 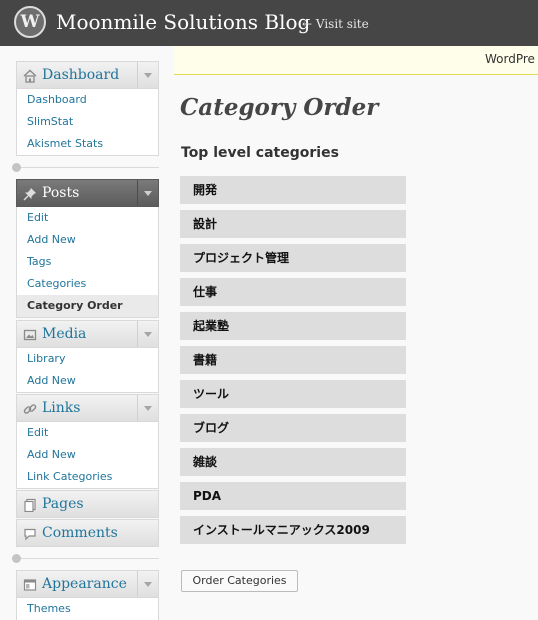 I want to click on submenu-slimstat: SlimStat, so click(x=87, y=122).